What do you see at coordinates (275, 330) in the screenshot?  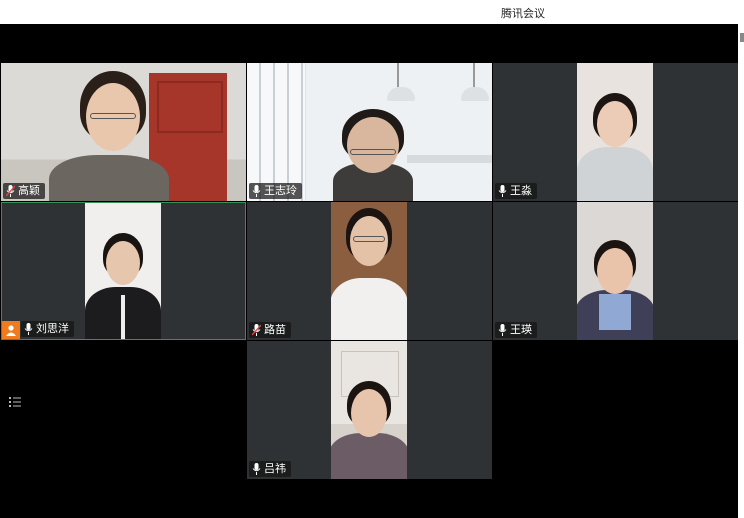 I see `participant-name: 路苗` at bounding box center [275, 330].